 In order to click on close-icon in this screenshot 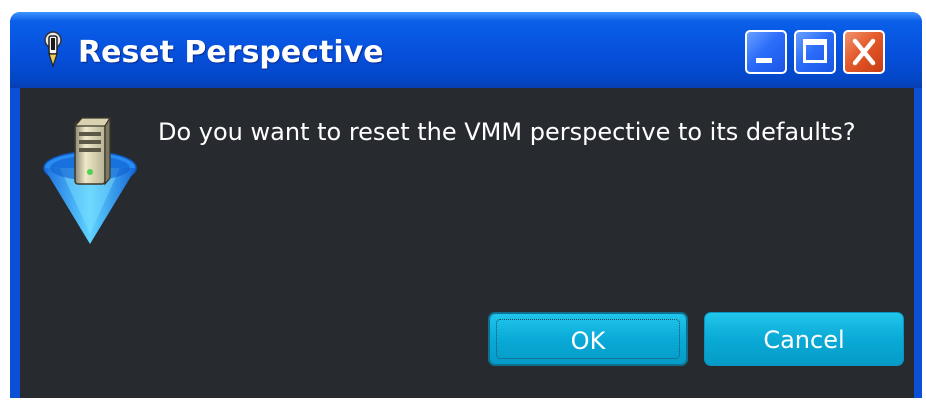, I will do `click(864, 52)`.